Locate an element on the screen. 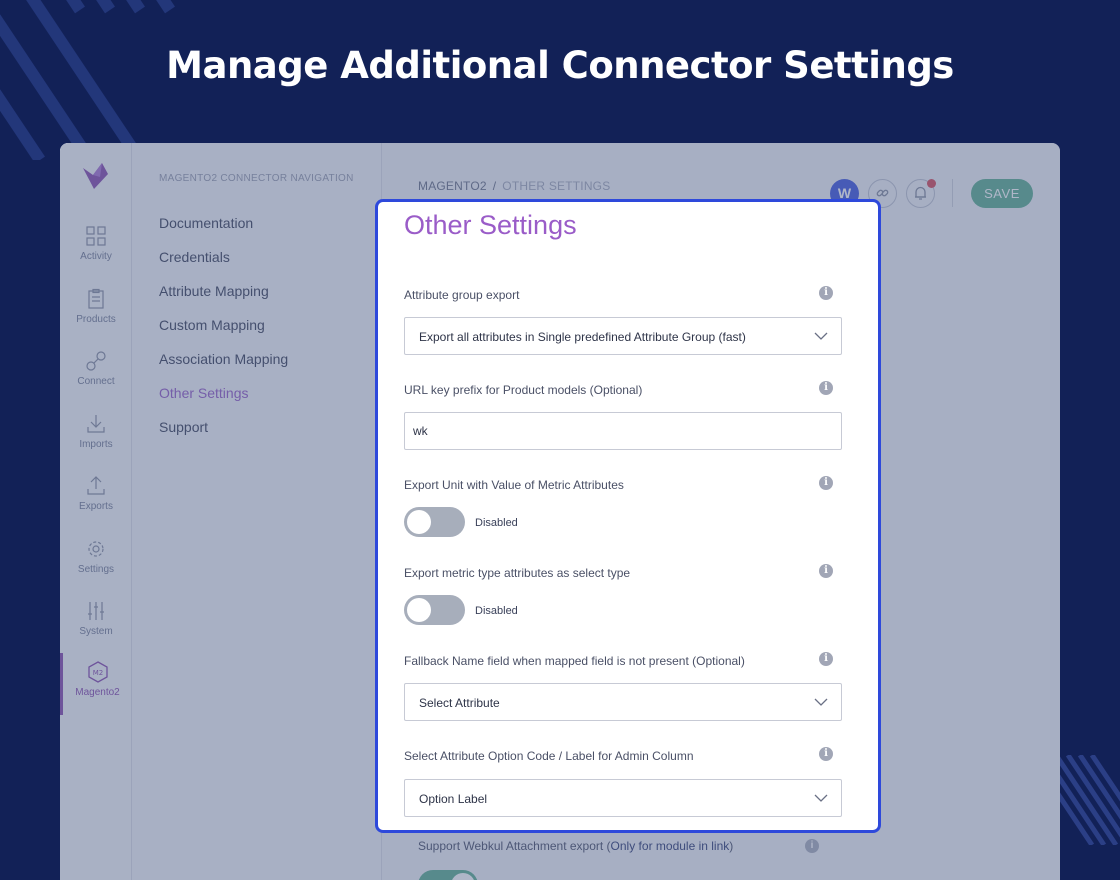  metric-as-select-state: Disabled is located at coordinates (496, 611).